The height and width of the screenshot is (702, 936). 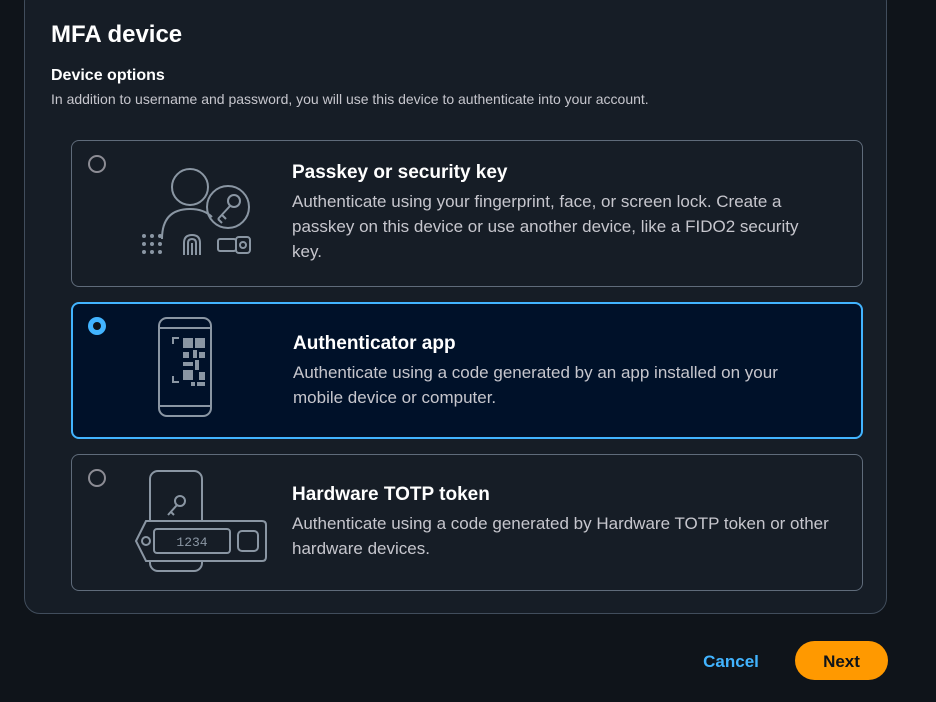 What do you see at coordinates (841, 660) in the screenshot?
I see `next-button: Next` at bounding box center [841, 660].